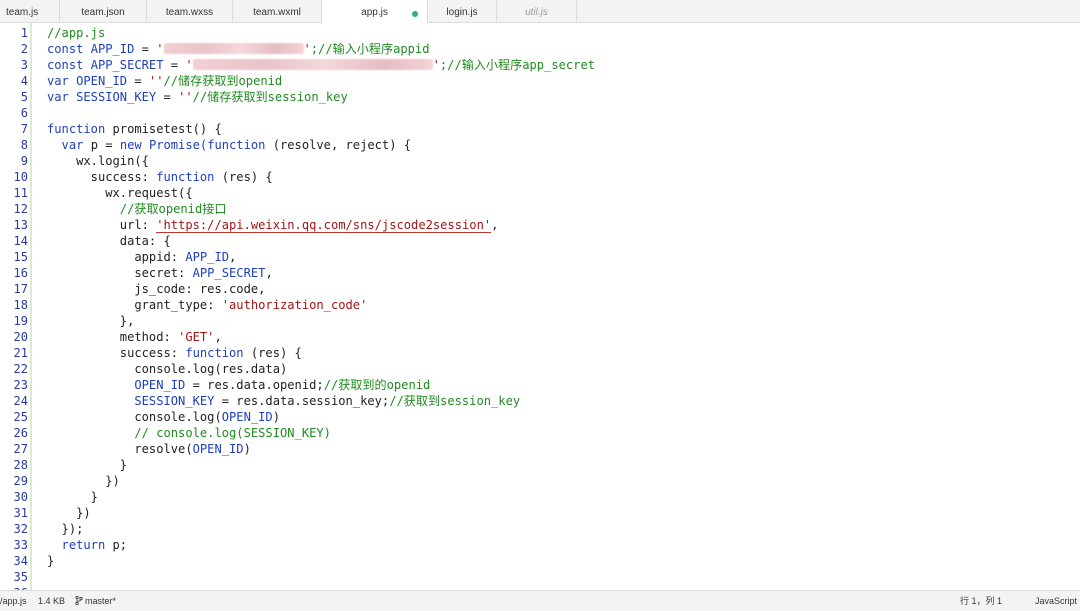 Image resolution: width=1080 pixels, height=611 pixels. What do you see at coordinates (218, 449) in the screenshot?
I see `code-token: OPEN_ID` at bounding box center [218, 449].